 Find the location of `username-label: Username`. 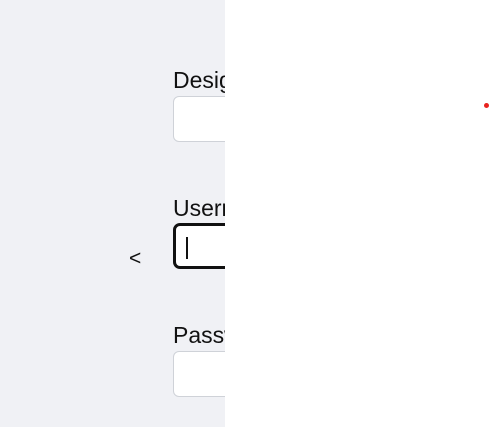

username-label: Username is located at coordinates (199, 208).